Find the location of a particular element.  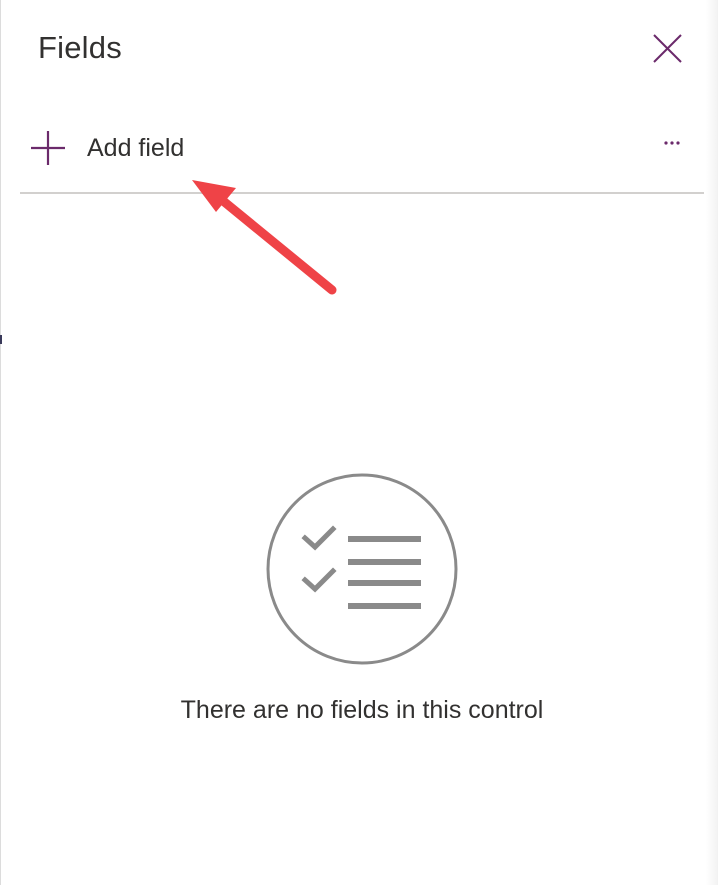

close-icon is located at coordinates (667, 48).